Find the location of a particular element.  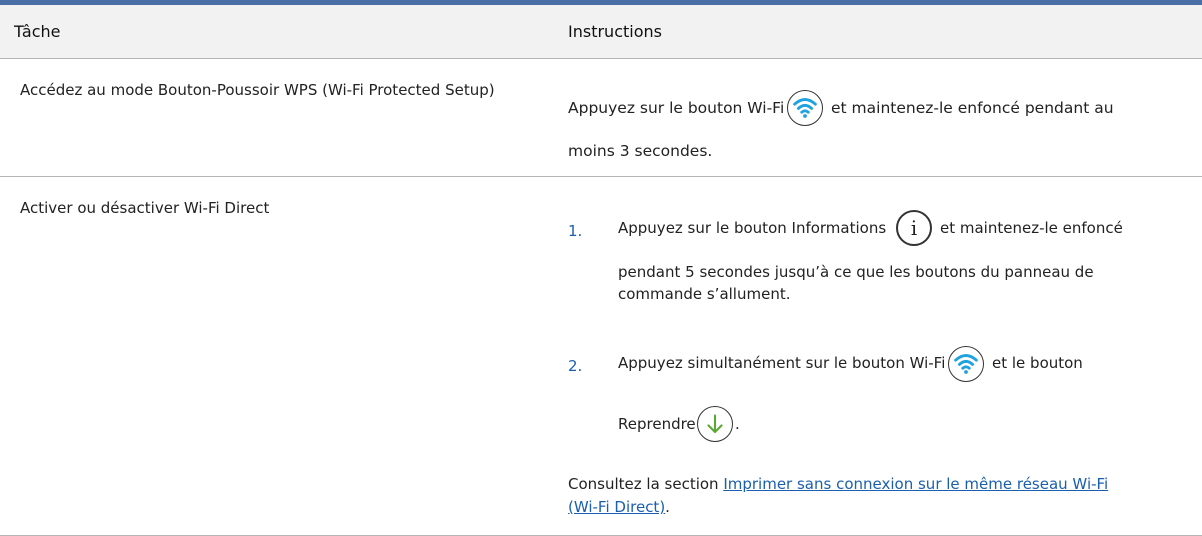

step-2-line2: Reprendre is located at coordinates (657, 424).